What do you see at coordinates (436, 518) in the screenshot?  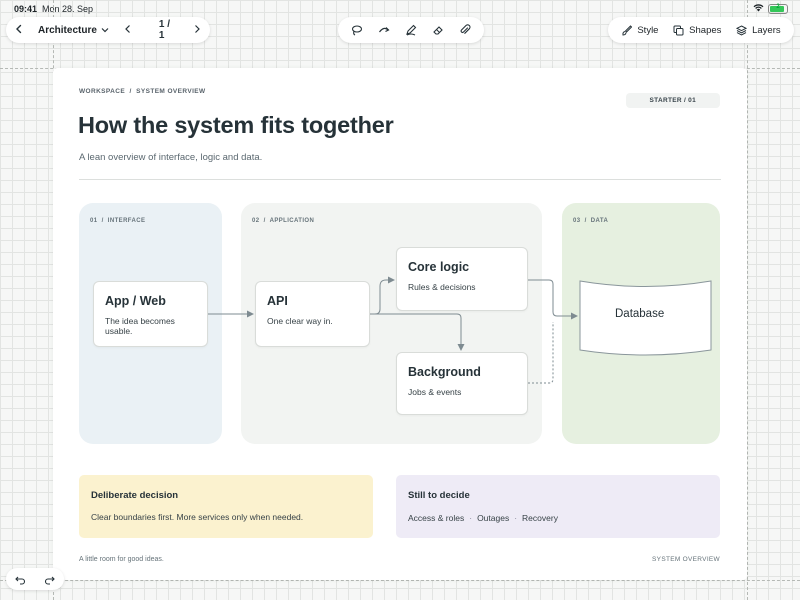 I see `open-item: Access & roles` at bounding box center [436, 518].